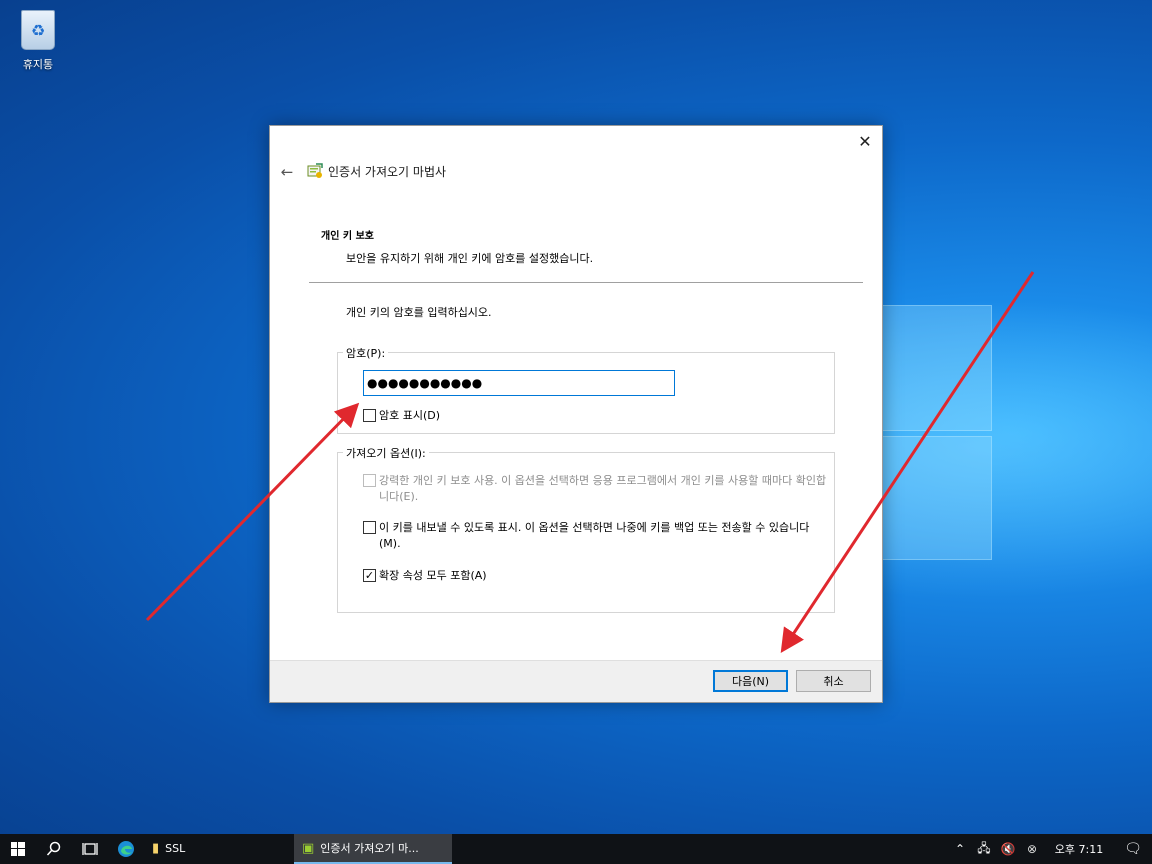 The image size is (1152, 864). Describe the element at coordinates (38, 30) in the screenshot. I see `recycle-bin-icon` at that location.